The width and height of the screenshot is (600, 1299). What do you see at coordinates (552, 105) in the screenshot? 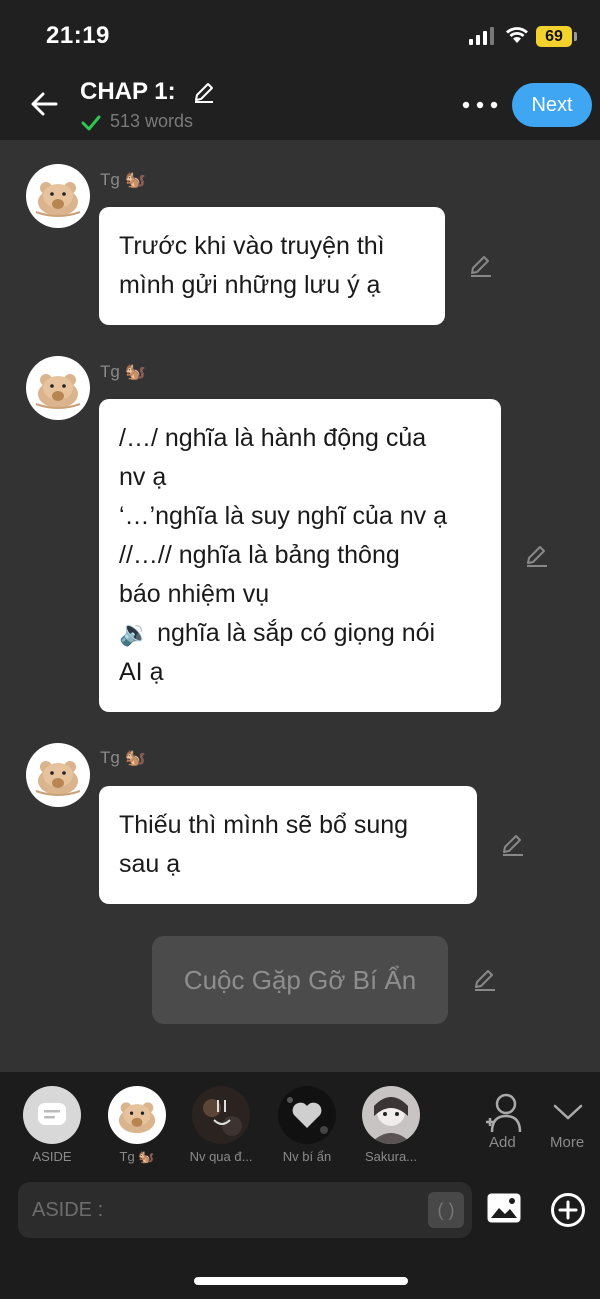
I see `next-button: Next` at bounding box center [552, 105].